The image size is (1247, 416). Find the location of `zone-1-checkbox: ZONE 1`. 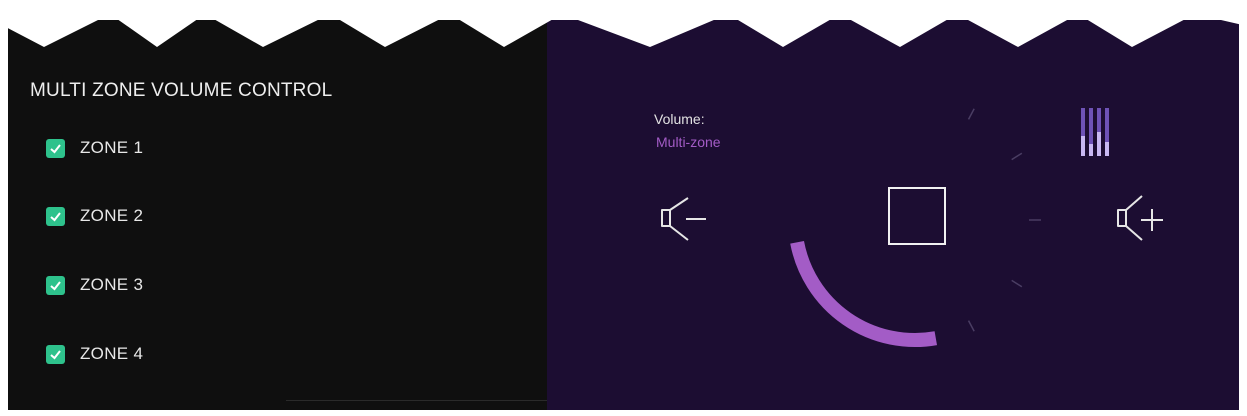

zone-1-checkbox: ZONE 1 is located at coordinates (94, 148).